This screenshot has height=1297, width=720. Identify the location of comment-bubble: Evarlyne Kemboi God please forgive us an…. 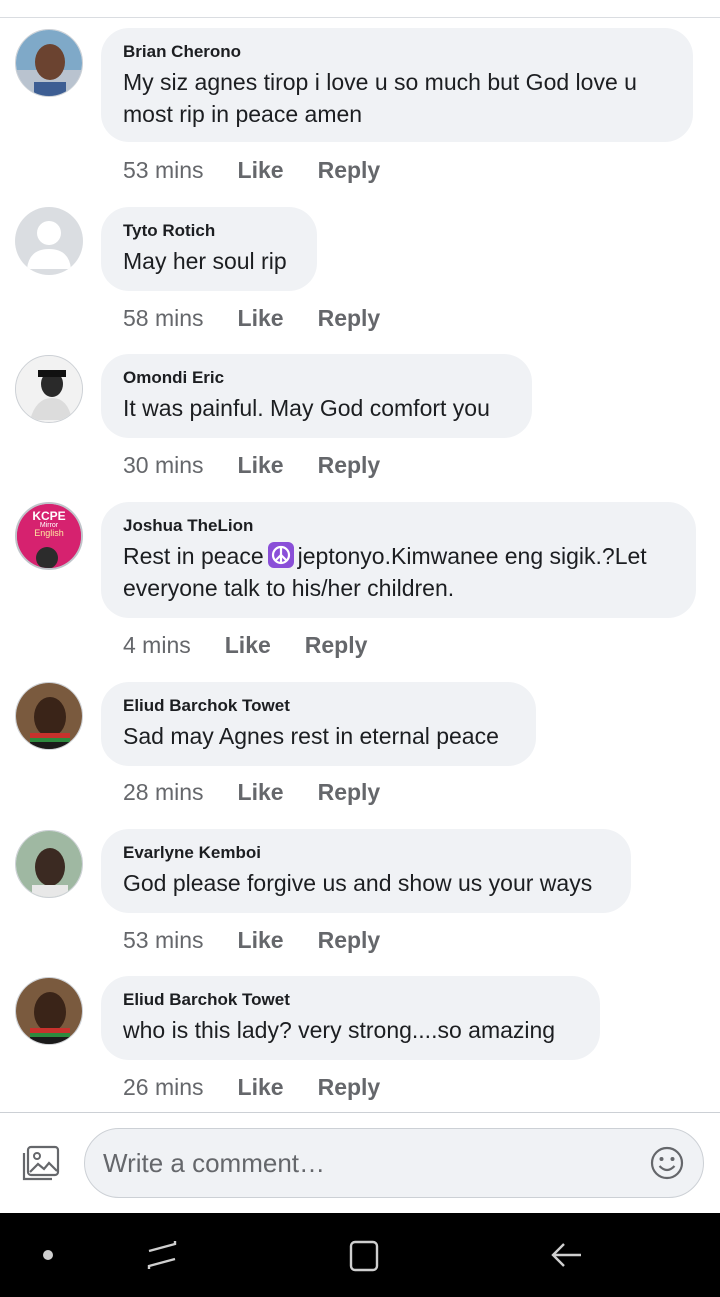
(366, 871).